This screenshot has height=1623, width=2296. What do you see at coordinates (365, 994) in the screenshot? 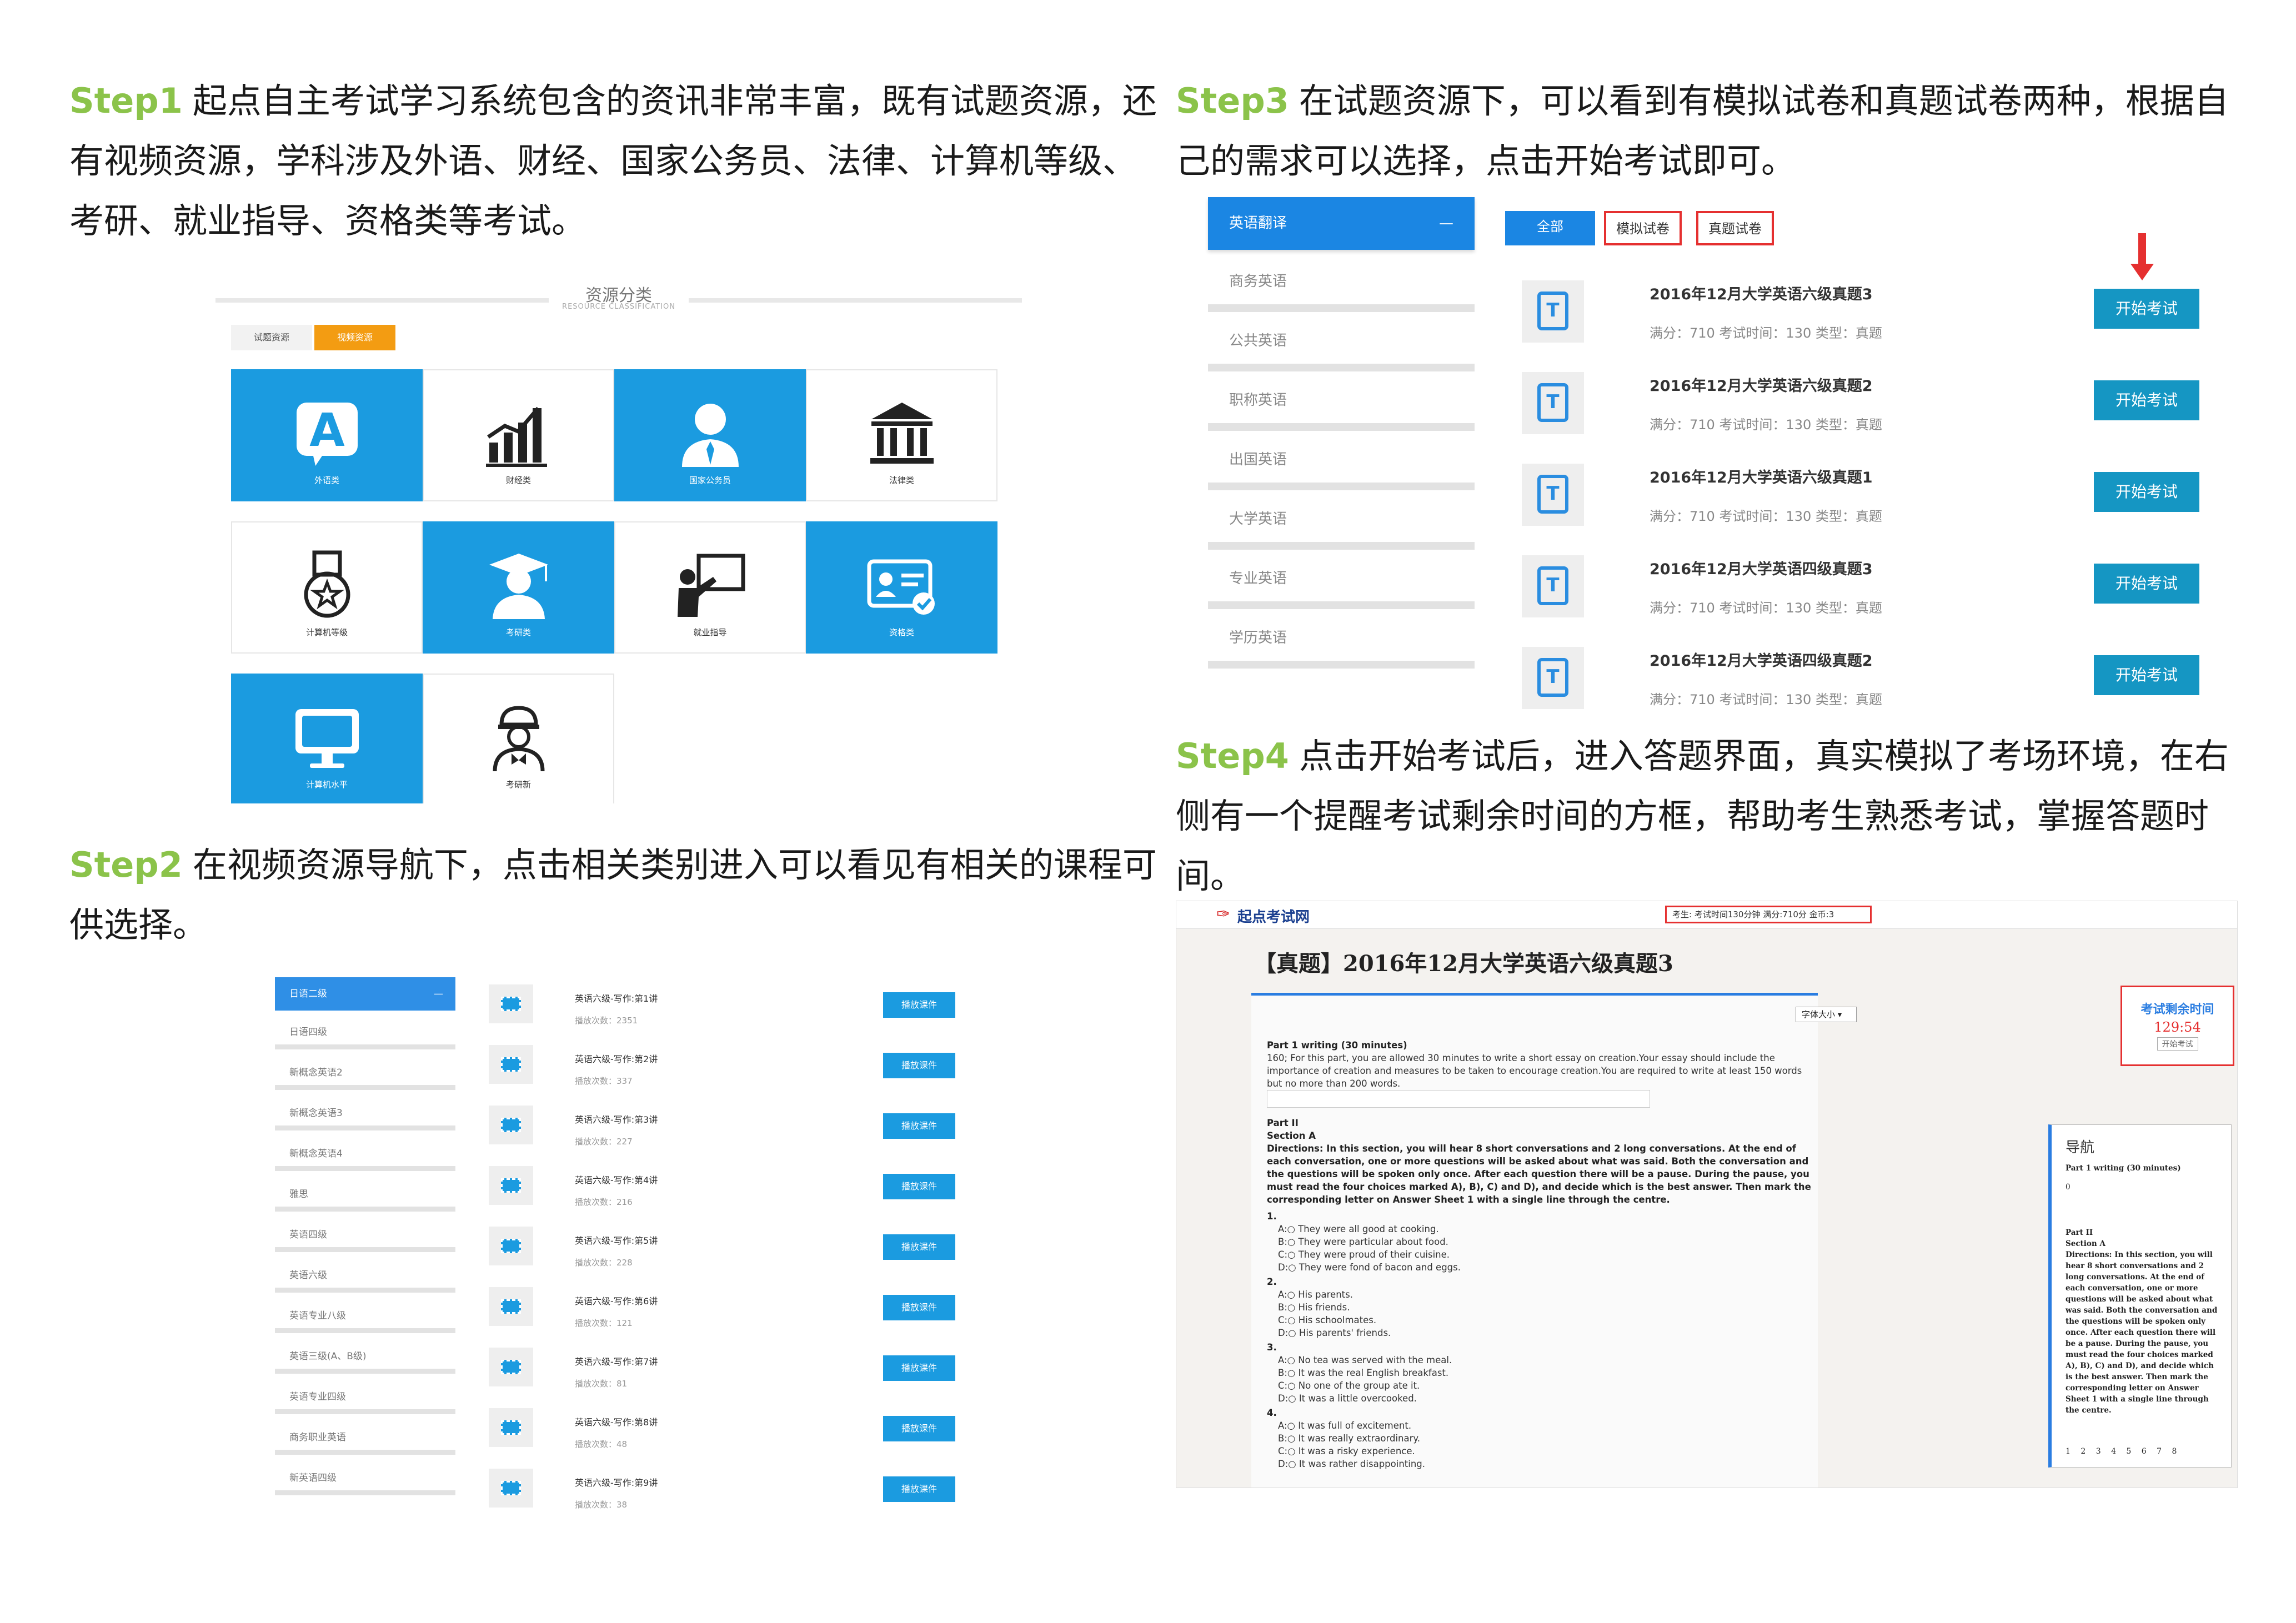
I see `sidebar-item-active: 日语二级 —` at bounding box center [365, 994].